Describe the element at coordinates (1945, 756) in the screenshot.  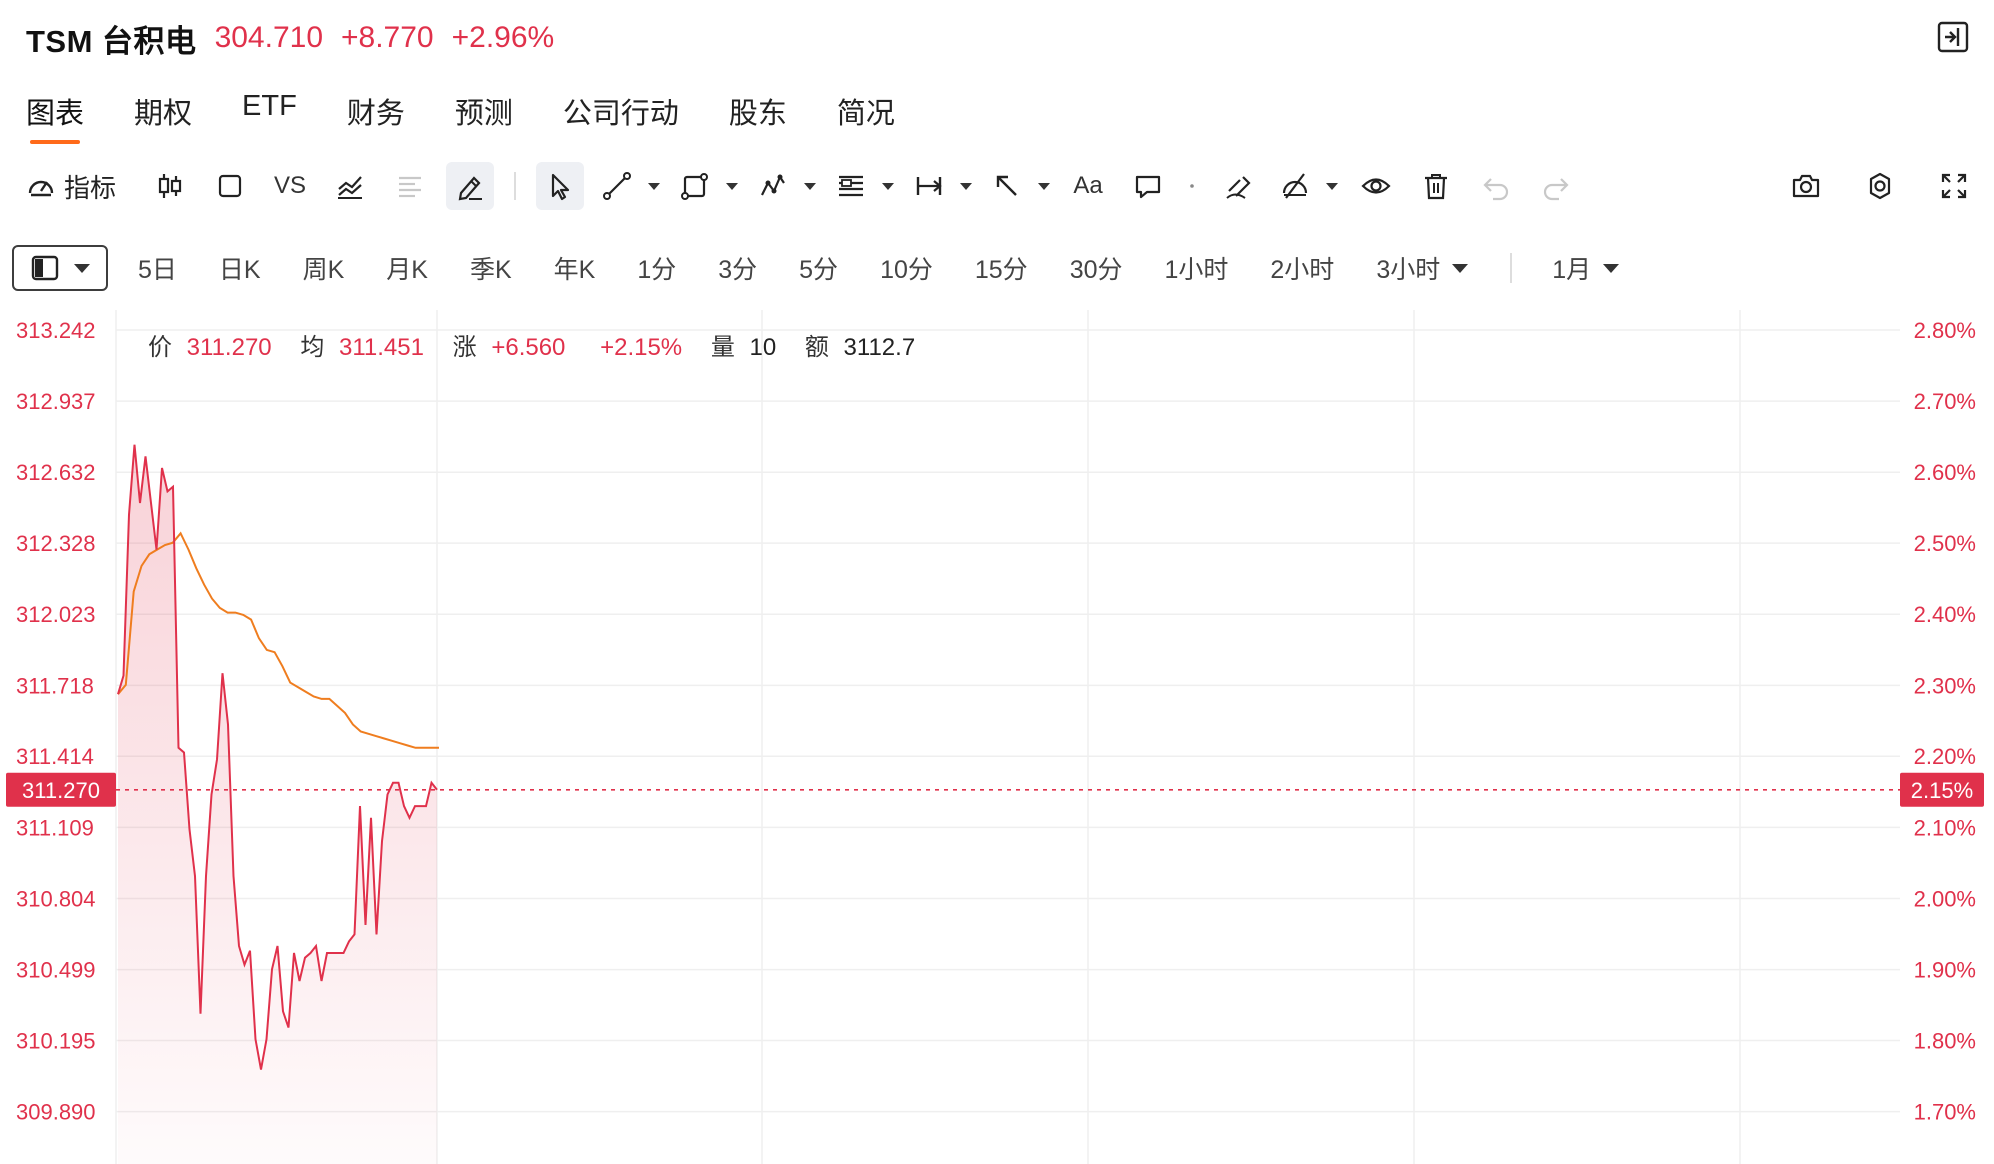
I see `percent-tick-label: 2.20%` at that location.